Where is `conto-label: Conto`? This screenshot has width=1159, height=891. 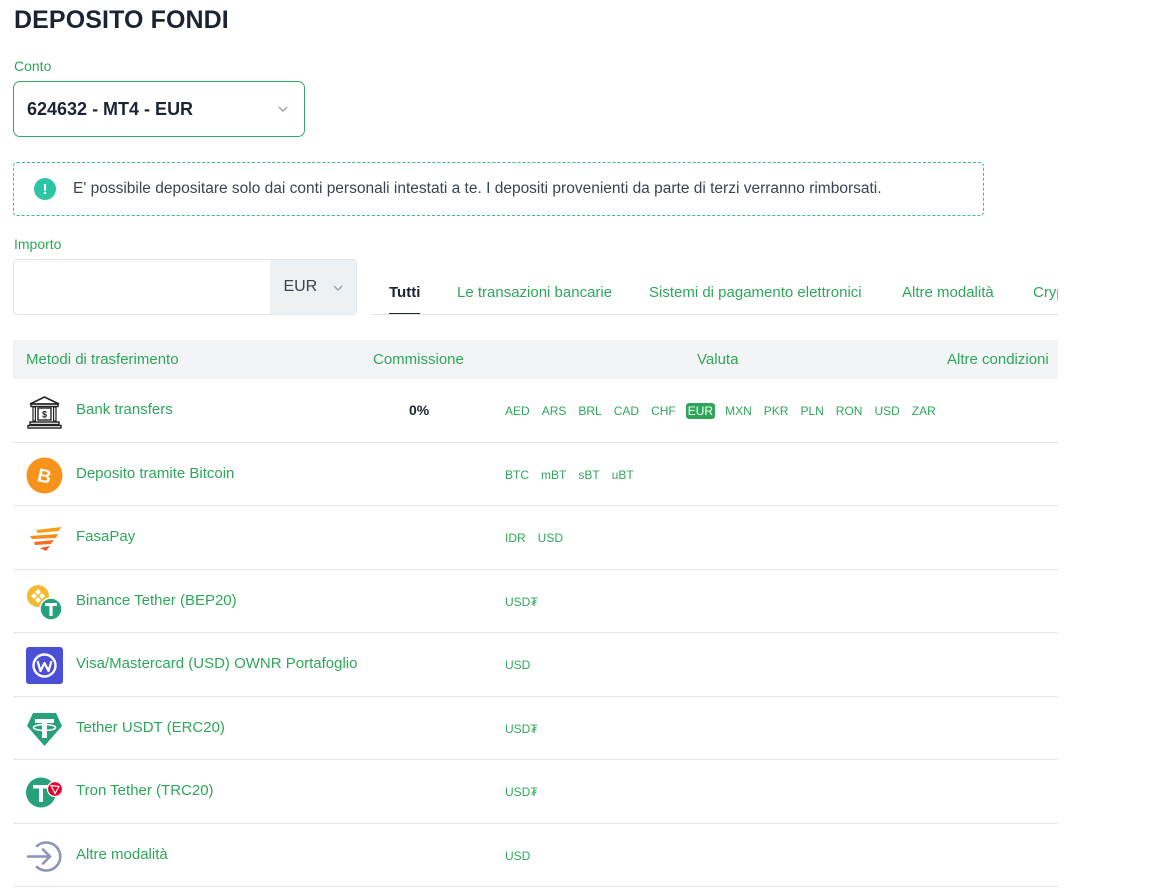
conto-label: Conto is located at coordinates (33, 66).